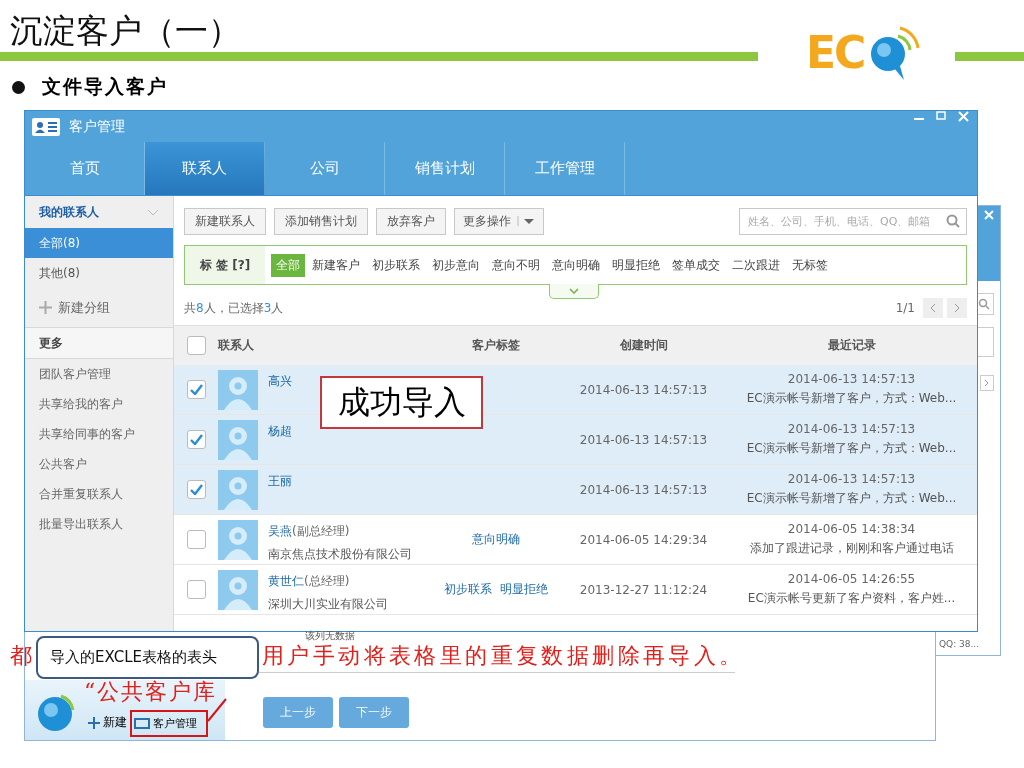 Image resolution: width=1024 pixels, height=768 pixels. Describe the element at coordinates (321, 221) in the screenshot. I see `toolbar-button: 添加销售计划` at that location.